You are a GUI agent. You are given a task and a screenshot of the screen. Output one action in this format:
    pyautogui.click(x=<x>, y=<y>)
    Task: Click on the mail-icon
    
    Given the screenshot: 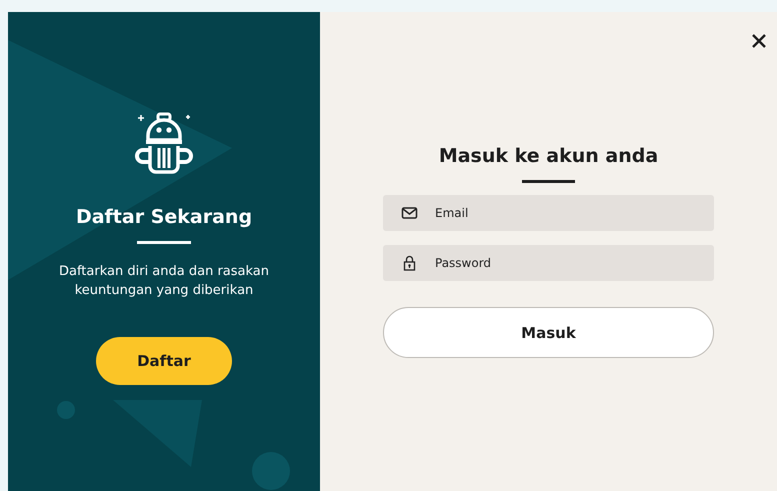 What is the action you would take?
    pyautogui.click(x=409, y=213)
    